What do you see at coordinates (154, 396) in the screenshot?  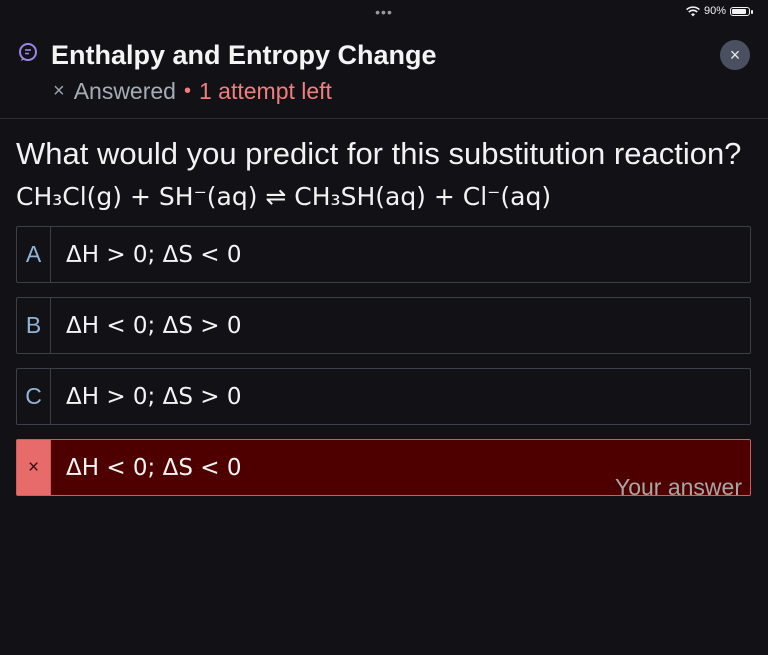 I see `option-text: ΔH > 0; ΔS > 0` at bounding box center [154, 396].